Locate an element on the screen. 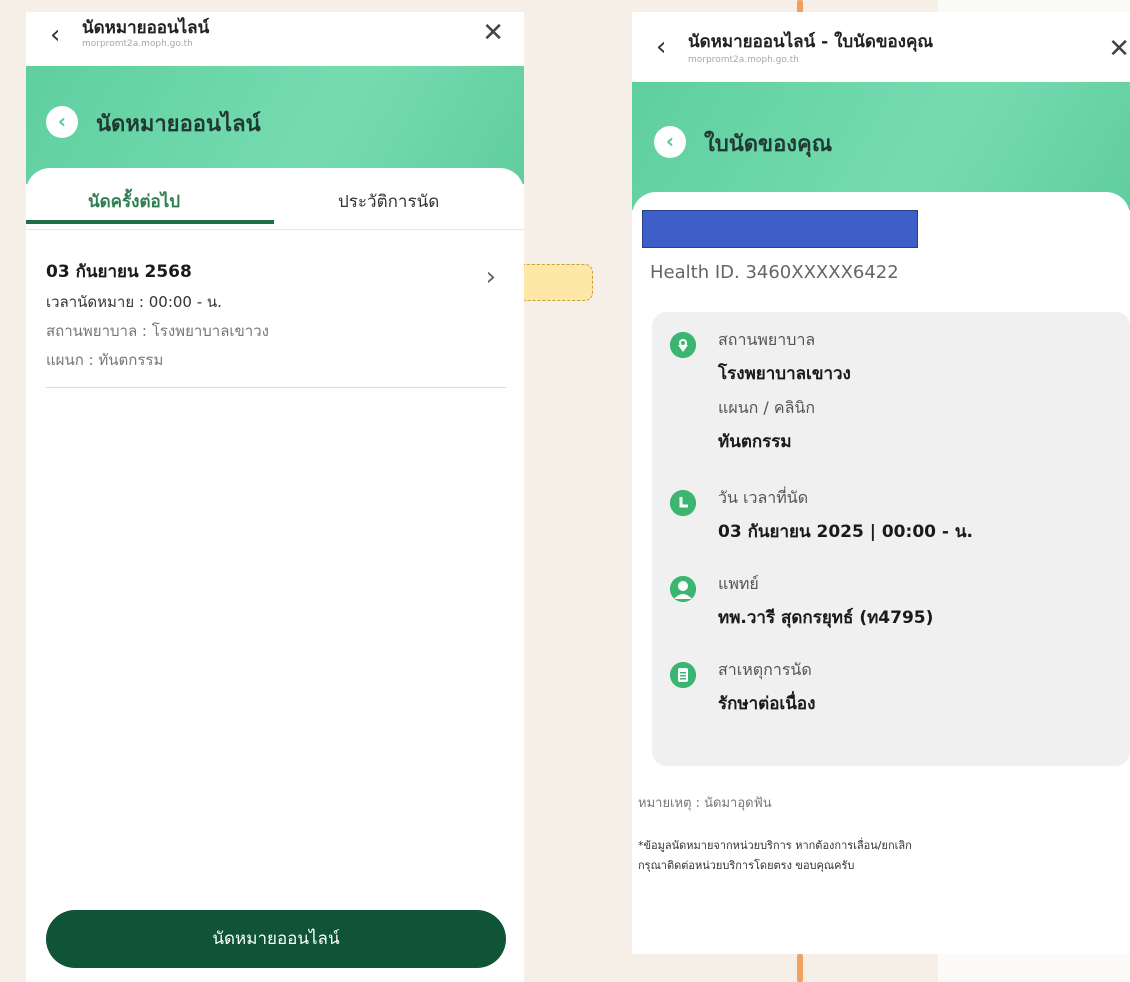  hospital-label: สถานพยาบาล is located at coordinates (767, 339).